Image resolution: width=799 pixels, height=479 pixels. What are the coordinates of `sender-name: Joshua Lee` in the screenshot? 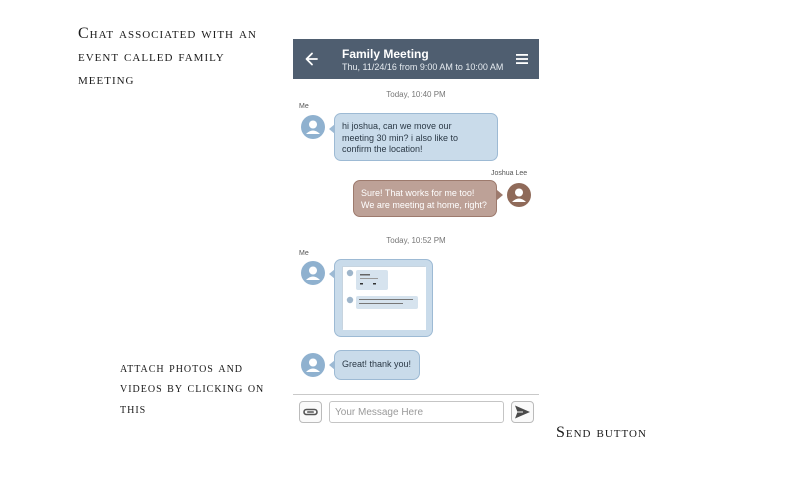 It's located at (509, 173).